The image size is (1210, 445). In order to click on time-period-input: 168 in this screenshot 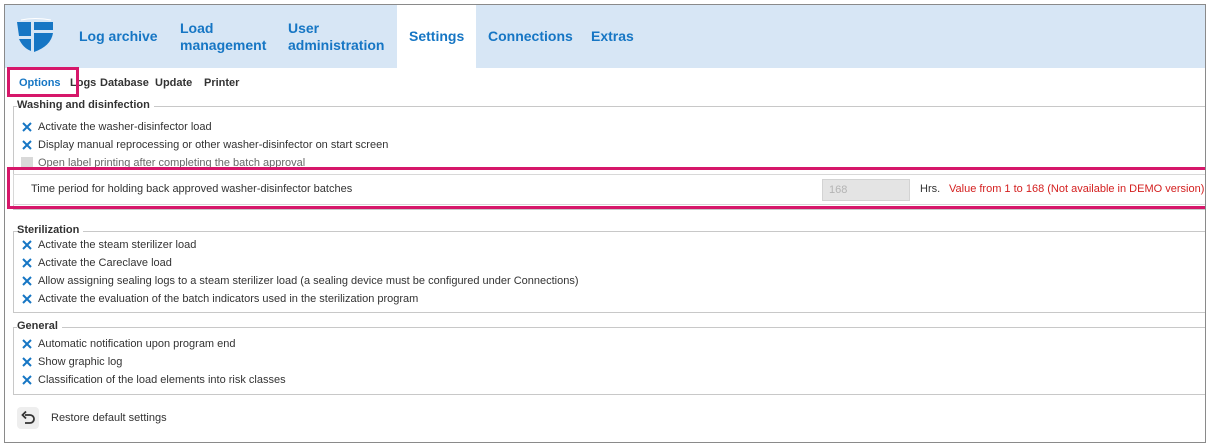, I will do `click(866, 190)`.